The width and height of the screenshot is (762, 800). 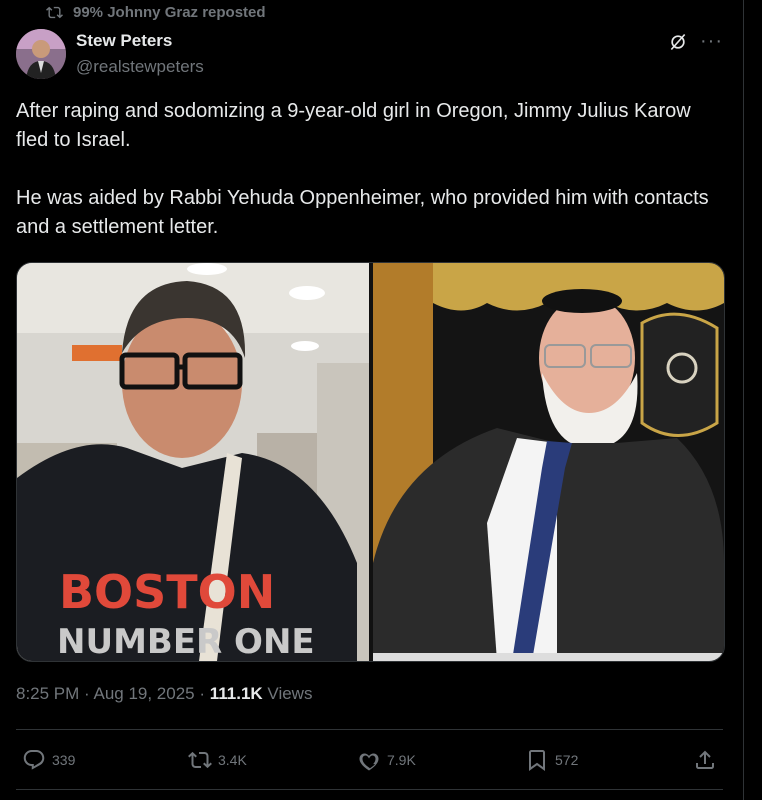 I want to click on post-meta: 8:25 PM · Aug 19, 2025 · 111.1K Views, so click(x=164, y=694).